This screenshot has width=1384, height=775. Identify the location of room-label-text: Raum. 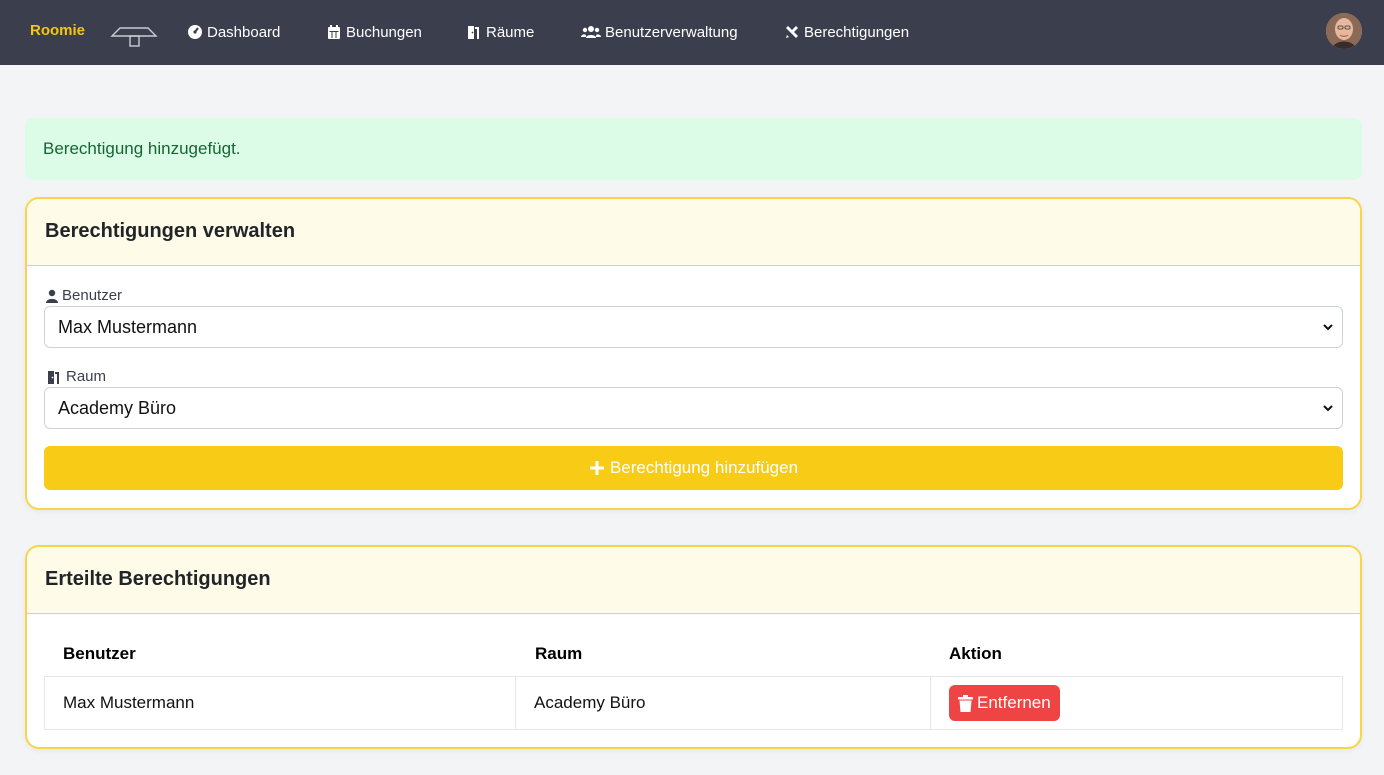
(86, 376).